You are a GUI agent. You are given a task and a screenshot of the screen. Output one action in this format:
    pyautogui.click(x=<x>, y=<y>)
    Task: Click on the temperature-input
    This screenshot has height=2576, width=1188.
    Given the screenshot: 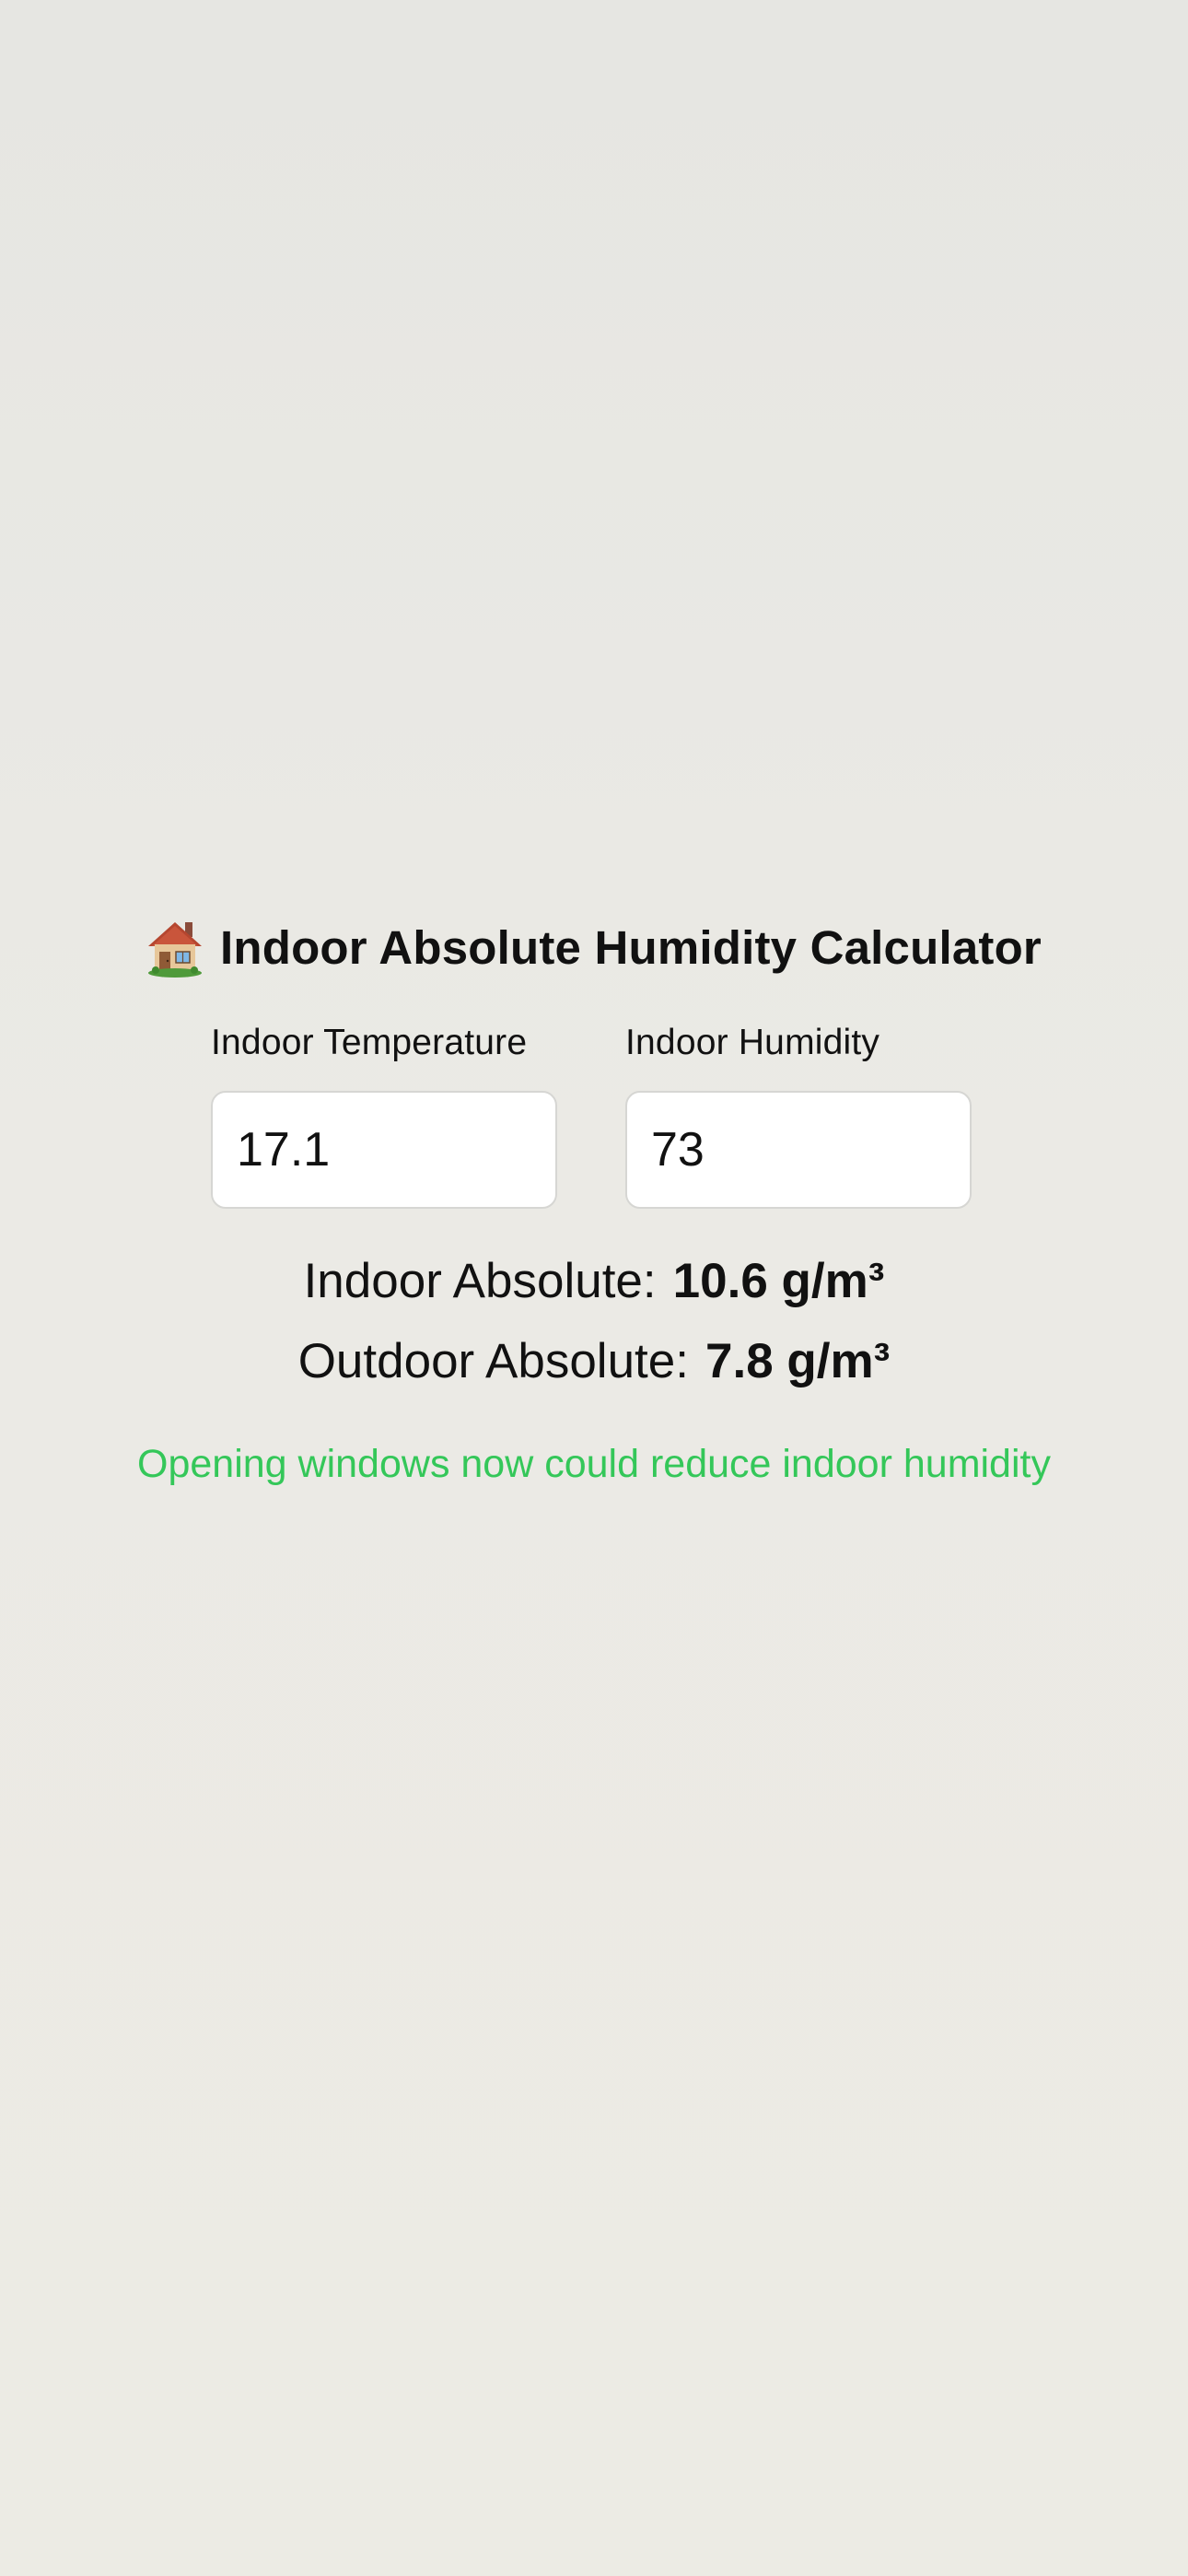 What is the action you would take?
    pyautogui.click(x=384, y=1150)
    